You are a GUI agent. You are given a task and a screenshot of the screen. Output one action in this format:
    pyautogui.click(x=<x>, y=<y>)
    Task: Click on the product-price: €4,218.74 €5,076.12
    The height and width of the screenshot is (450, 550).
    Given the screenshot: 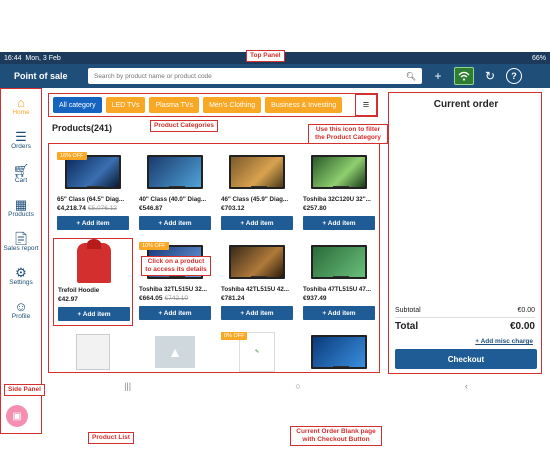 What is the action you would take?
    pyautogui.click(x=87, y=208)
    